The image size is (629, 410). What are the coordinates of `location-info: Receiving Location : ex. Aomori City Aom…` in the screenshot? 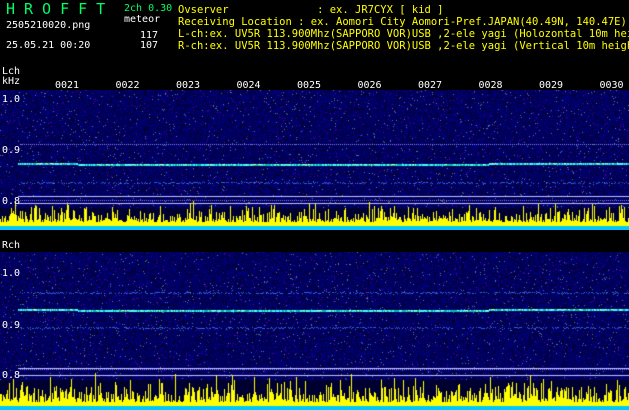 It's located at (402, 22).